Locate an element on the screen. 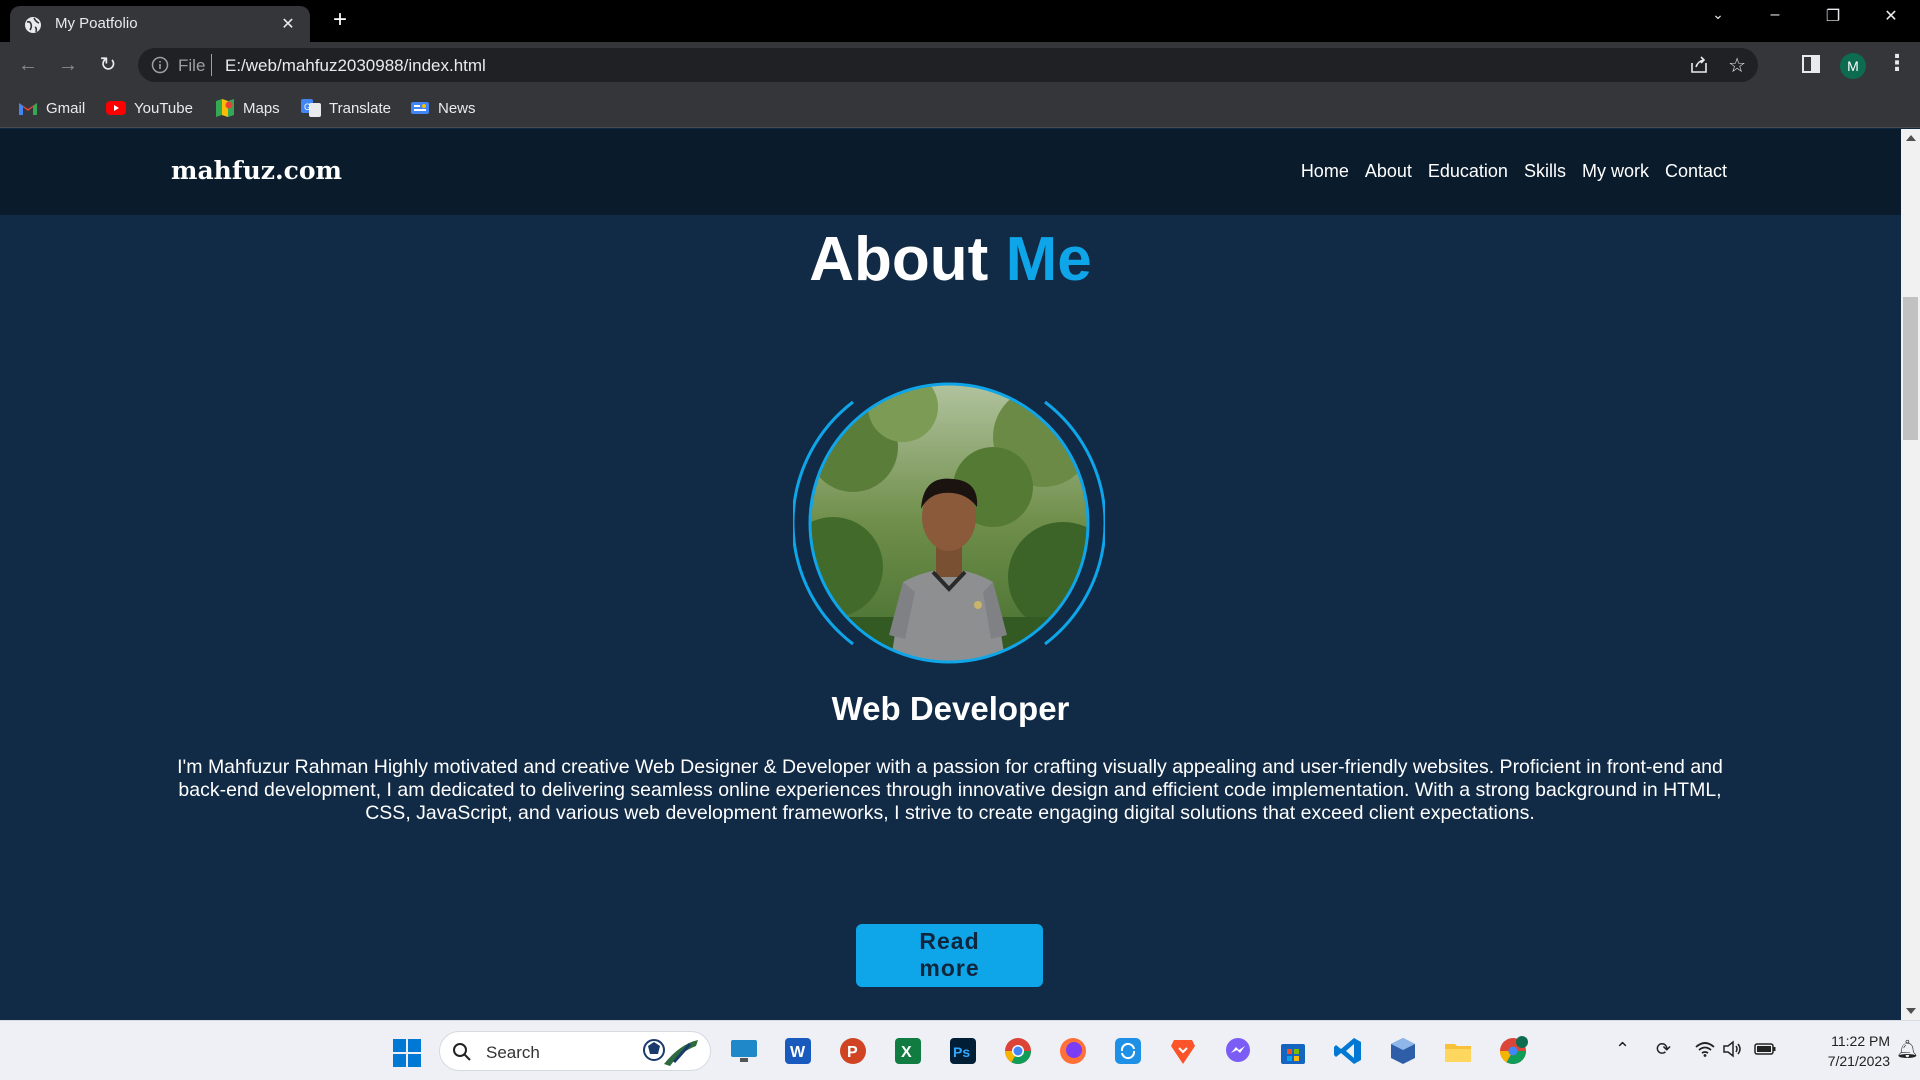 Image resolution: width=1920 pixels, height=1080 pixels. side-panel-icon is located at coordinates (1811, 64).